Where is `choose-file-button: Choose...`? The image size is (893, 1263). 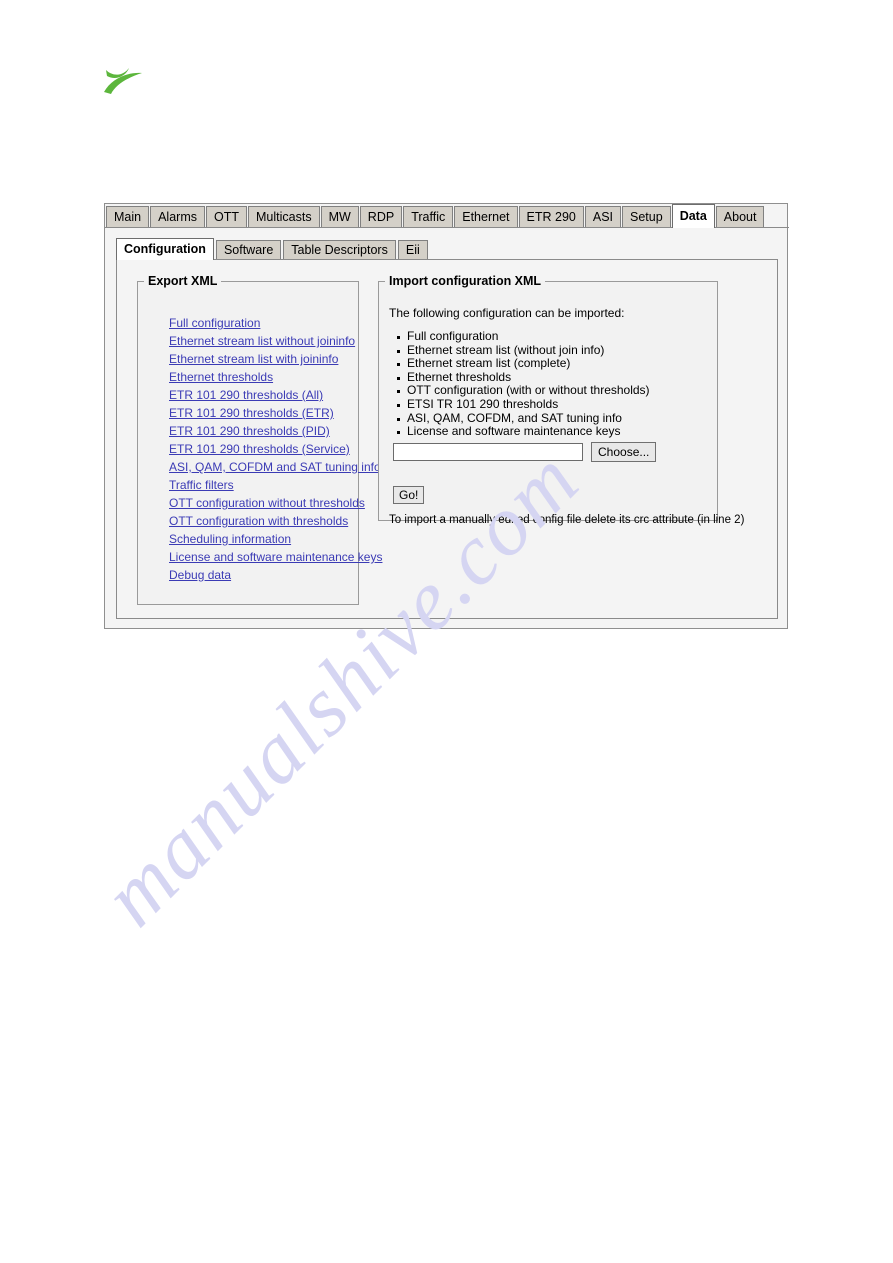
choose-file-button: Choose... is located at coordinates (624, 452).